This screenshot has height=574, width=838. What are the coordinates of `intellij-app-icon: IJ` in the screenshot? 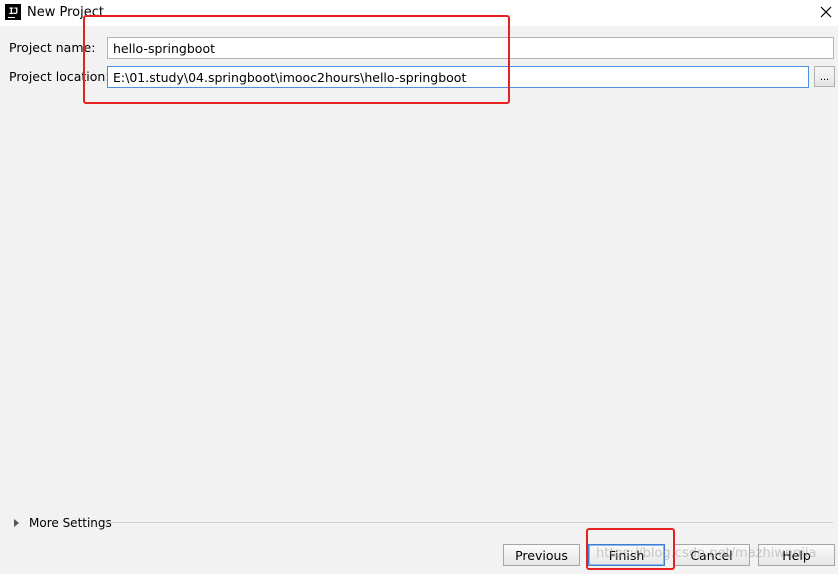 It's located at (13, 12).